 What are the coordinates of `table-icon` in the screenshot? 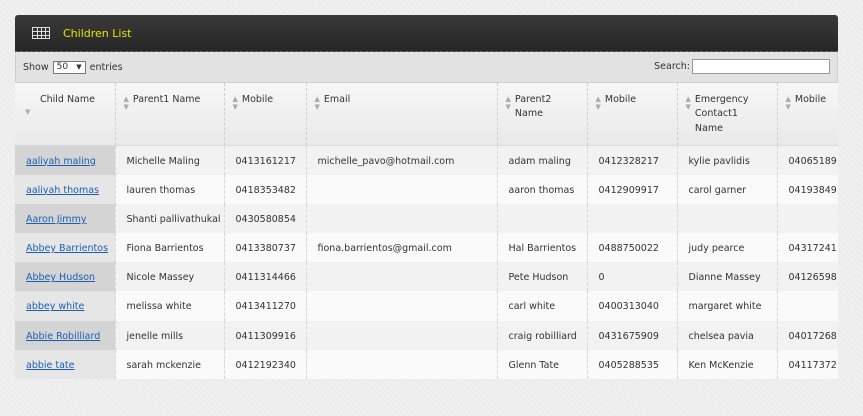 It's located at (41, 33).